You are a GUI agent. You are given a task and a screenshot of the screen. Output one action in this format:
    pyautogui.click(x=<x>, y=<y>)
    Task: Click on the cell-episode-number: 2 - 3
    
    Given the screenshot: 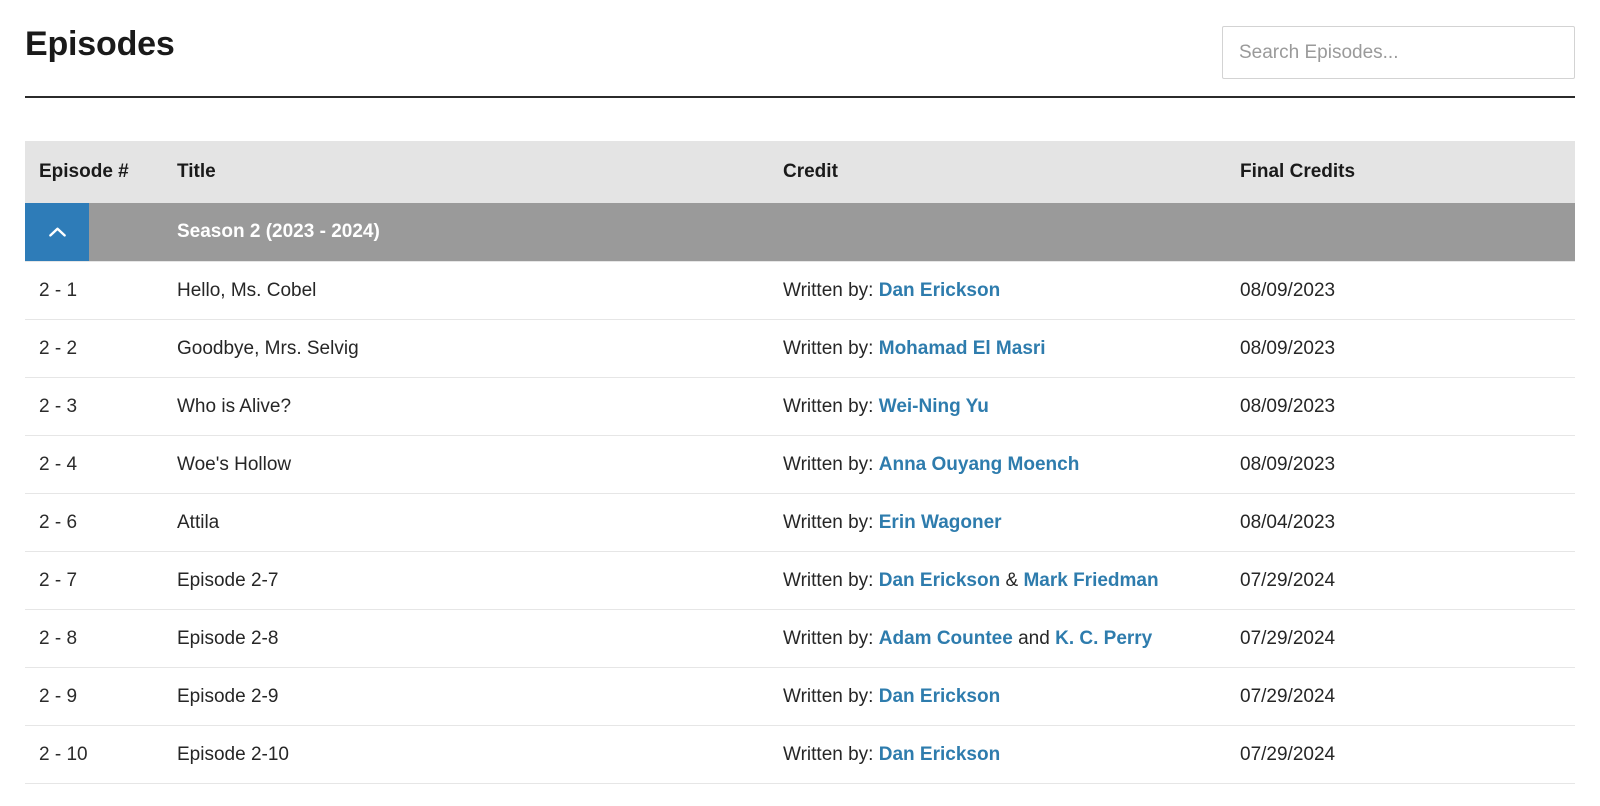 What is the action you would take?
    pyautogui.click(x=101, y=406)
    